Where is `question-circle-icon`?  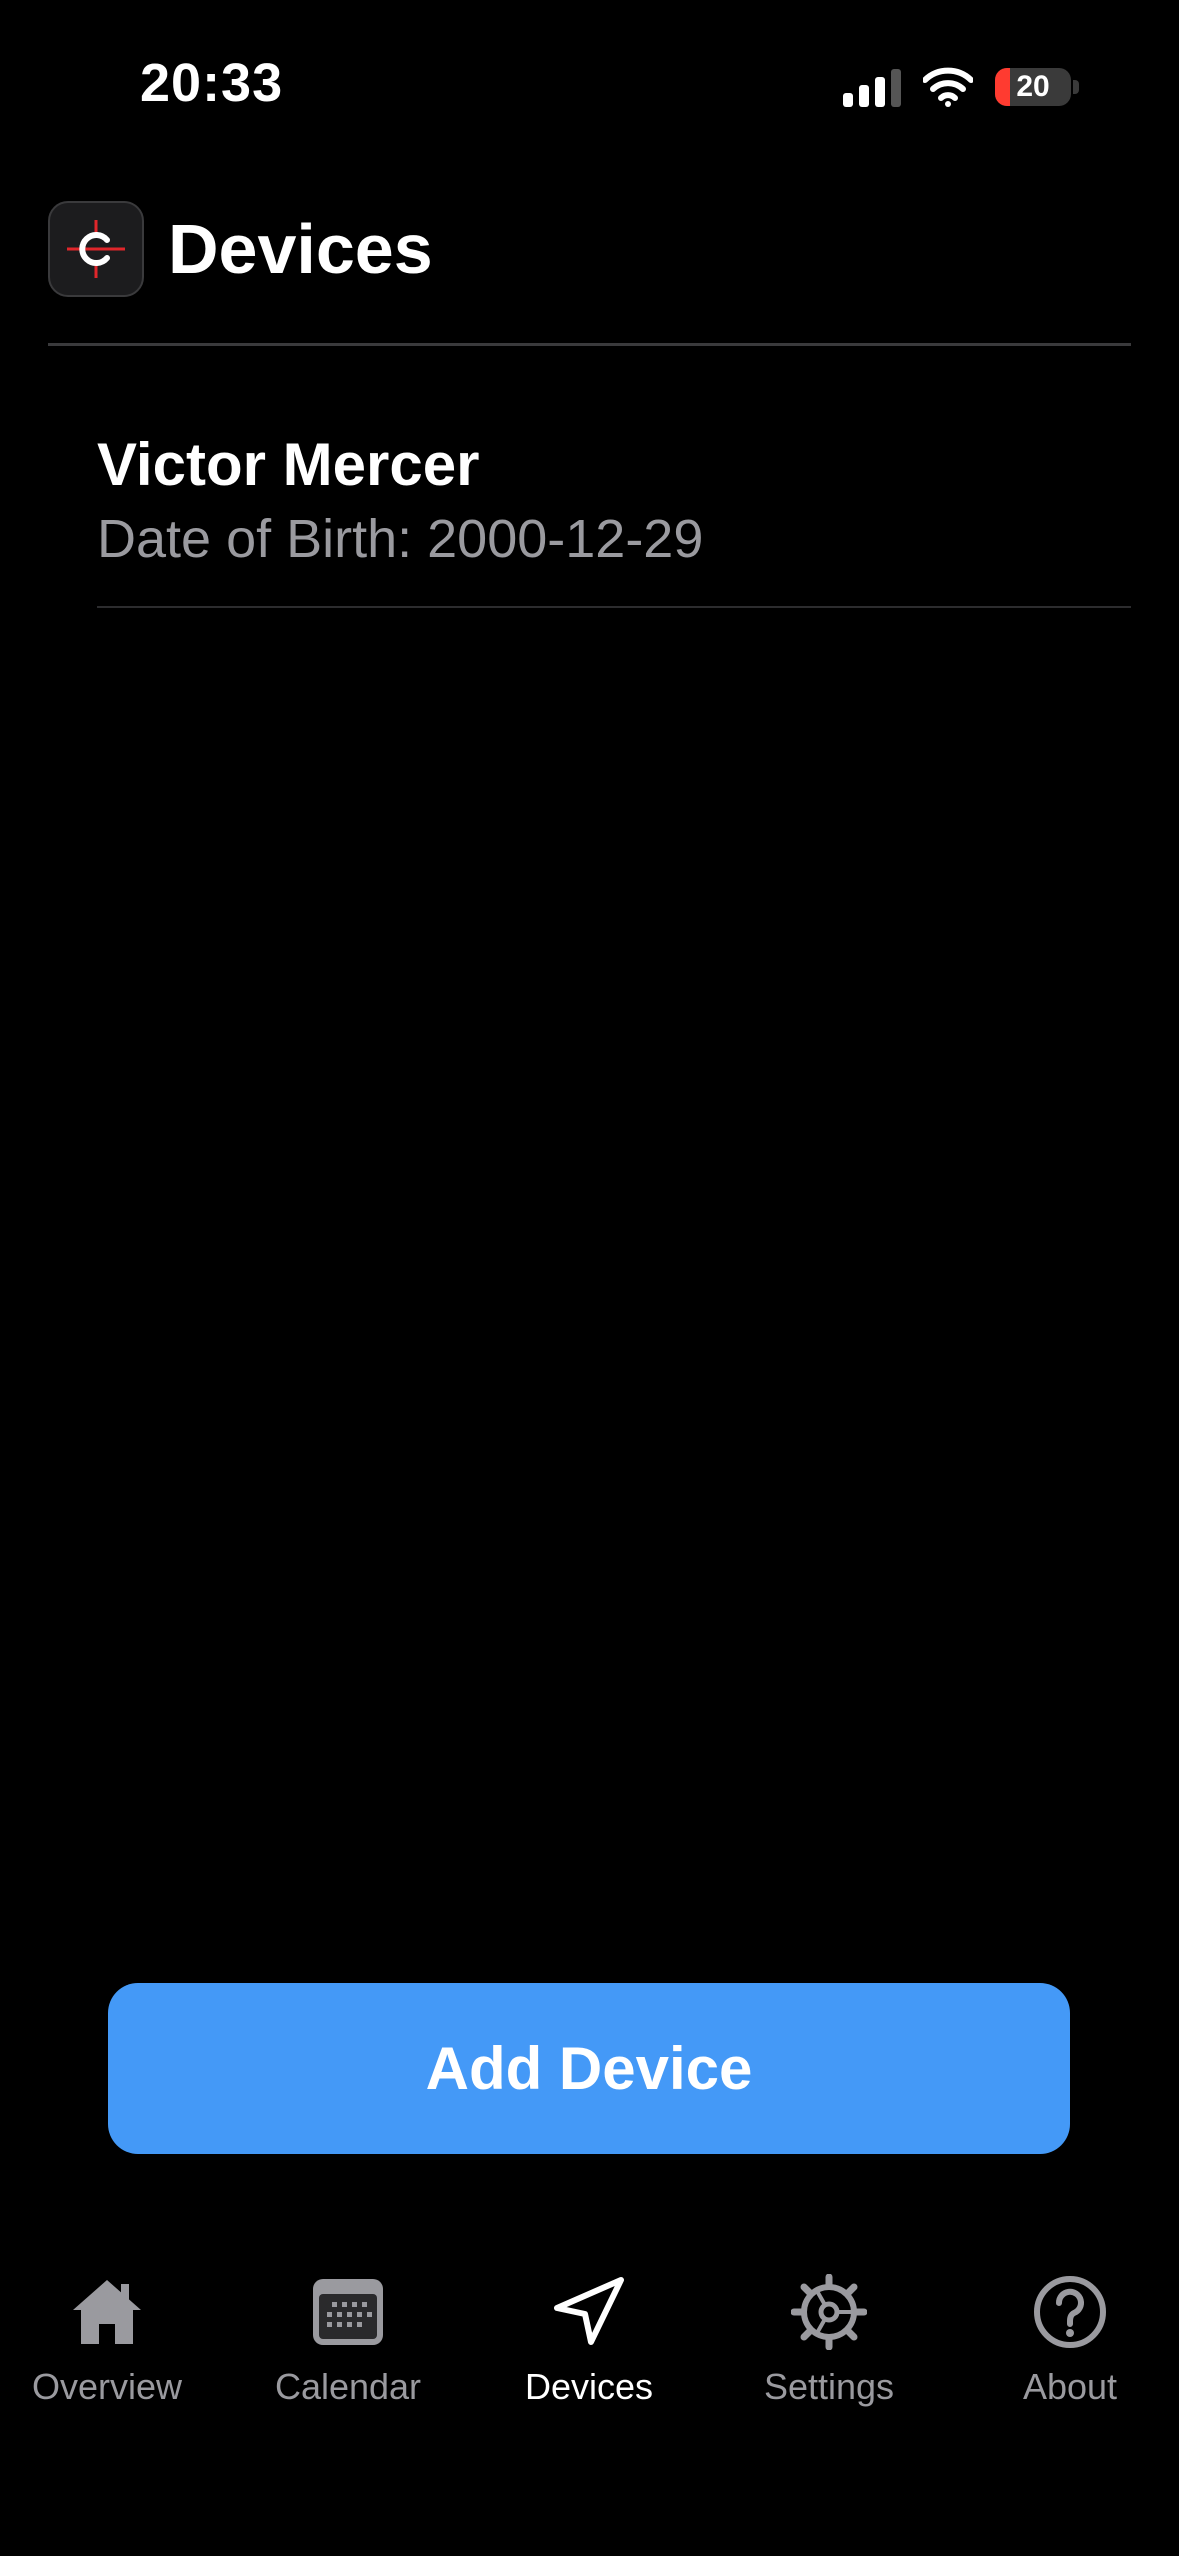 question-circle-icon is located at coordinates (1070, 2312).